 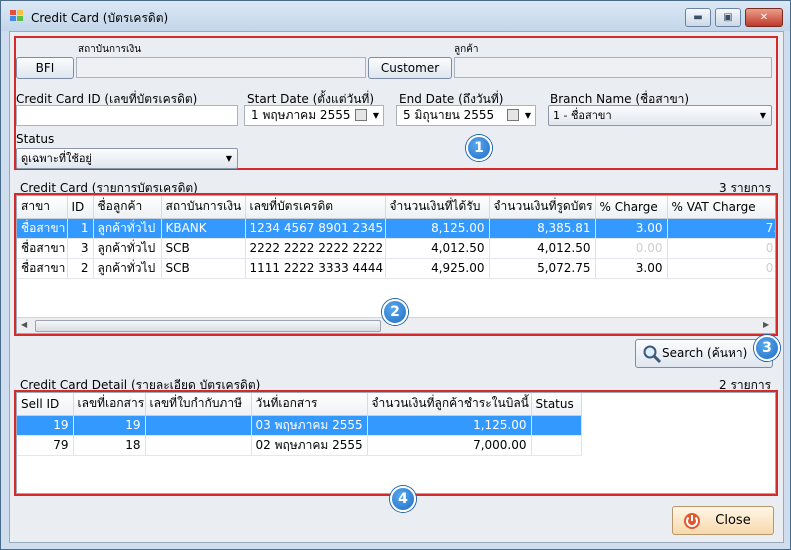 I want to click on cell-id: 1, so click(x=80, y=228).